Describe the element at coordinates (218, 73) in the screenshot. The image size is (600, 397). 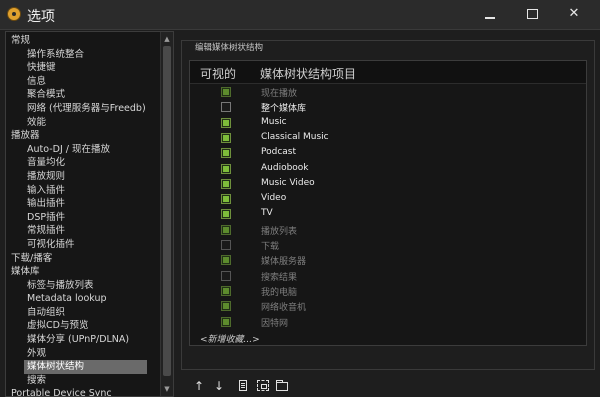
I see `column-header-visible: 可视的` at that location.